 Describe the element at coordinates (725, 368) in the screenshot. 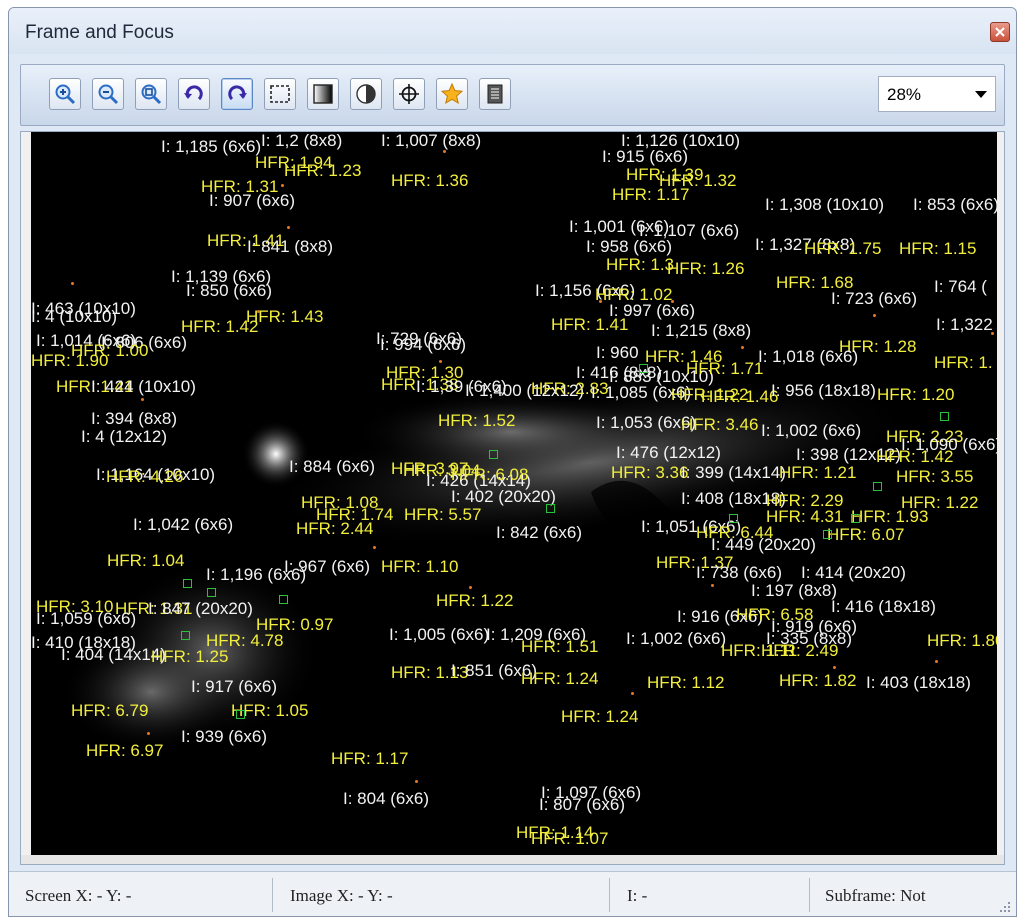

I see `hfr-label: HFR: 1.71` at that location.